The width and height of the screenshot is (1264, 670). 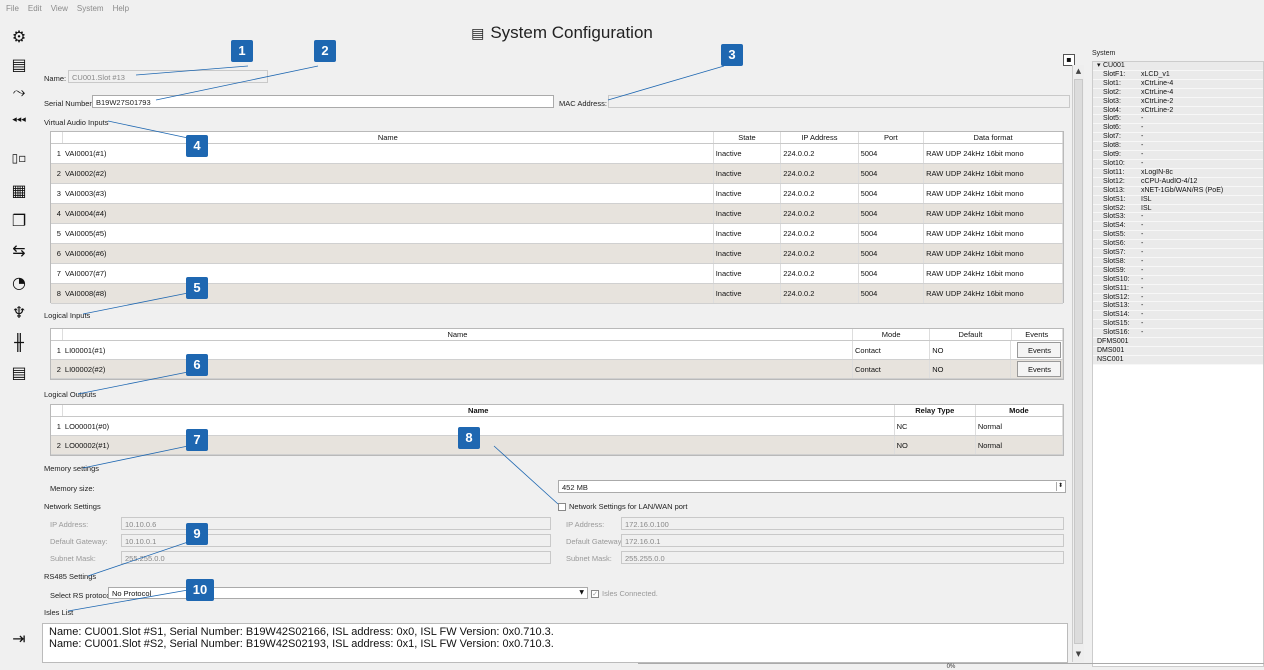 What do you see at coordinates (1114, 226) in the screenshot?
I see `tree-item-label: SlotS4:` at bounding box center [1114, 226].